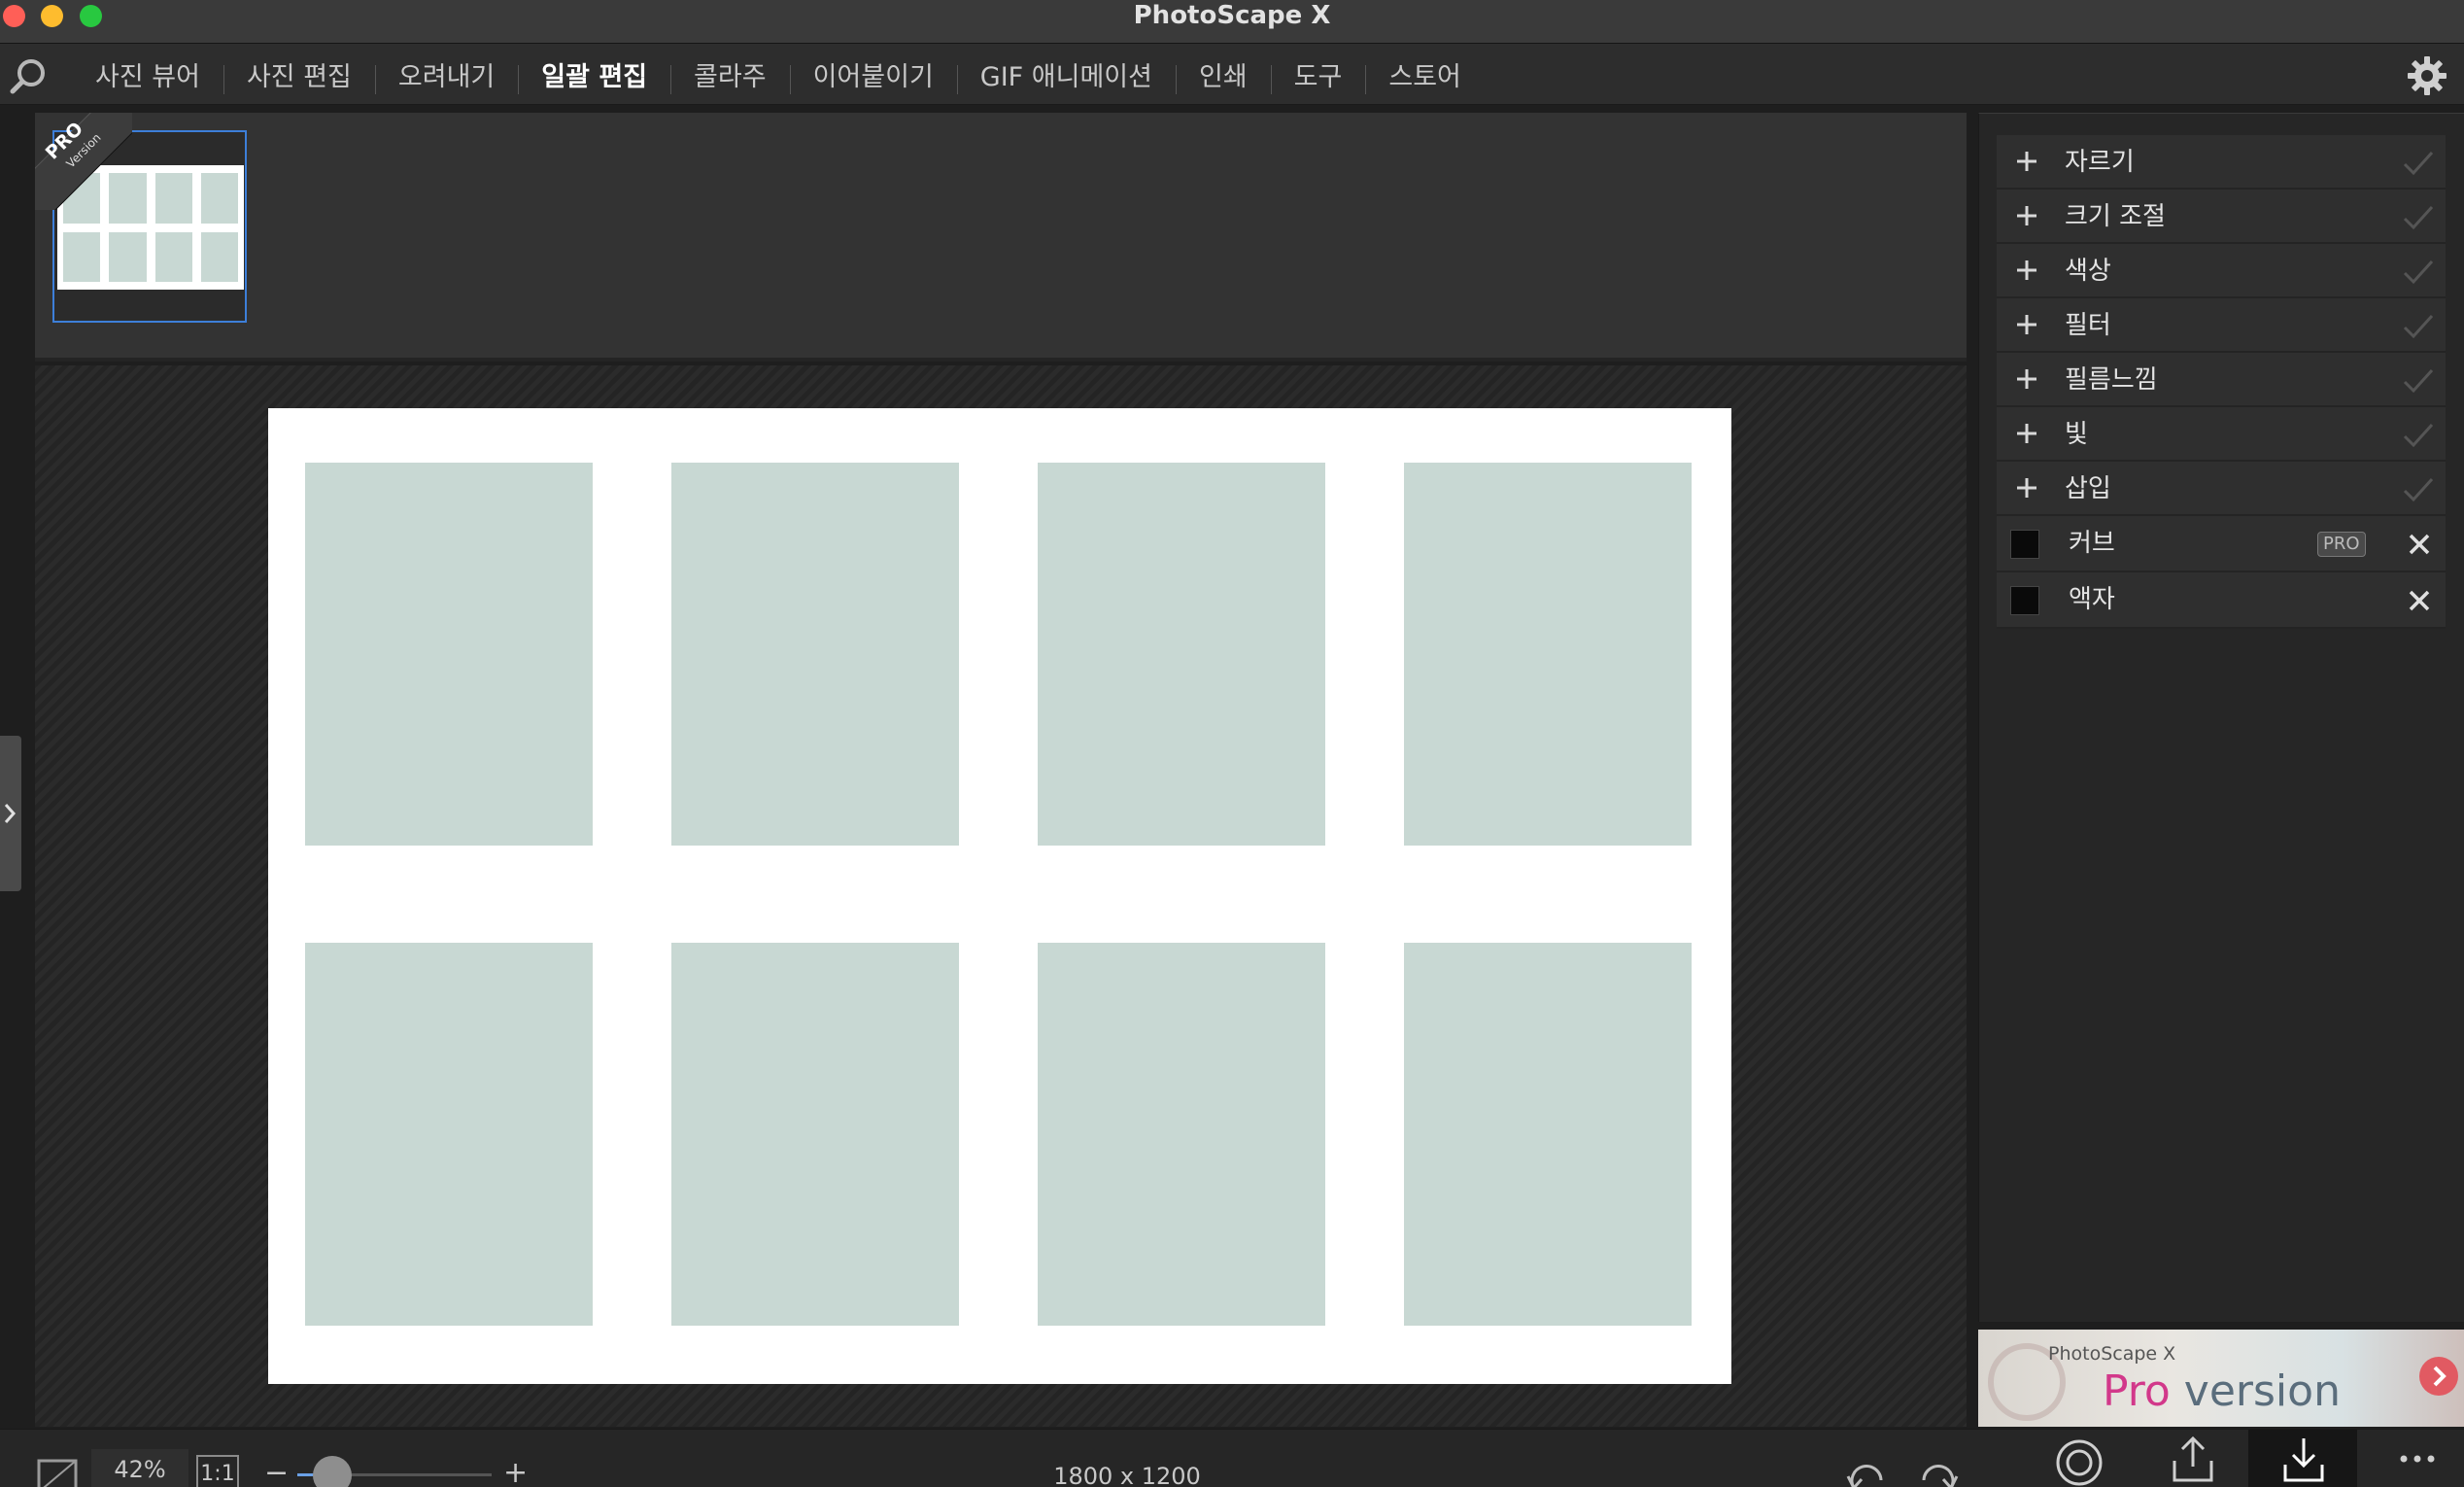 Image resolution: width=2464 pixels, height=1487 pixels. I want to click on tool-label: 필터, so click(2088, 325).